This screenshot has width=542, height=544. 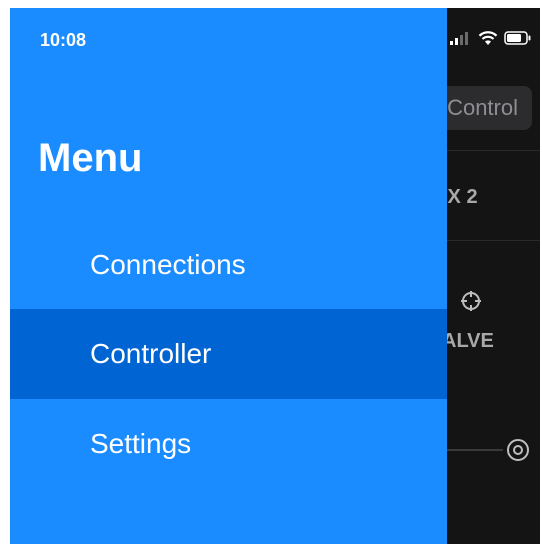 What do you see at coordinates (517, 38) in the screenshot?
I see `battery-icon` at bounding box center [517, 38].